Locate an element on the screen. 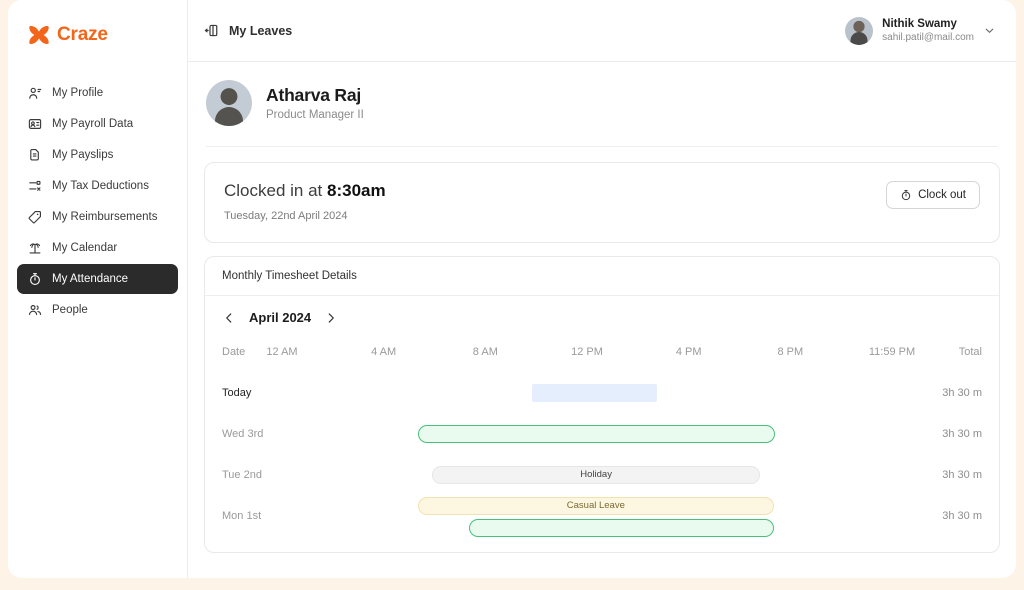 Image resolution: width=1024 pixels, height=590 pixels. row-date-label: Wed 3rd is located at coordinates (243, 433).